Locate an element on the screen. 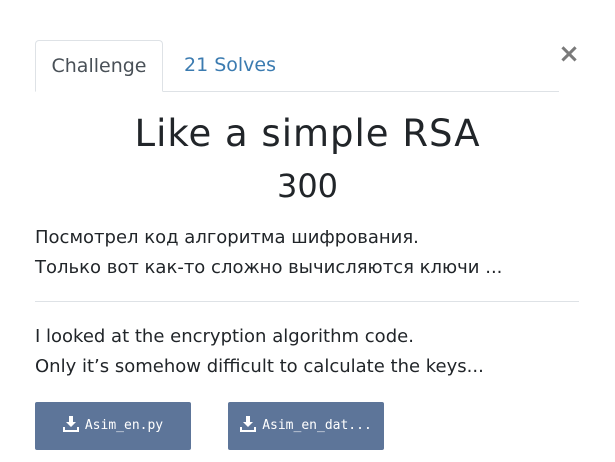  file-label: Asim_en.py is located at coordinates (124, 425).